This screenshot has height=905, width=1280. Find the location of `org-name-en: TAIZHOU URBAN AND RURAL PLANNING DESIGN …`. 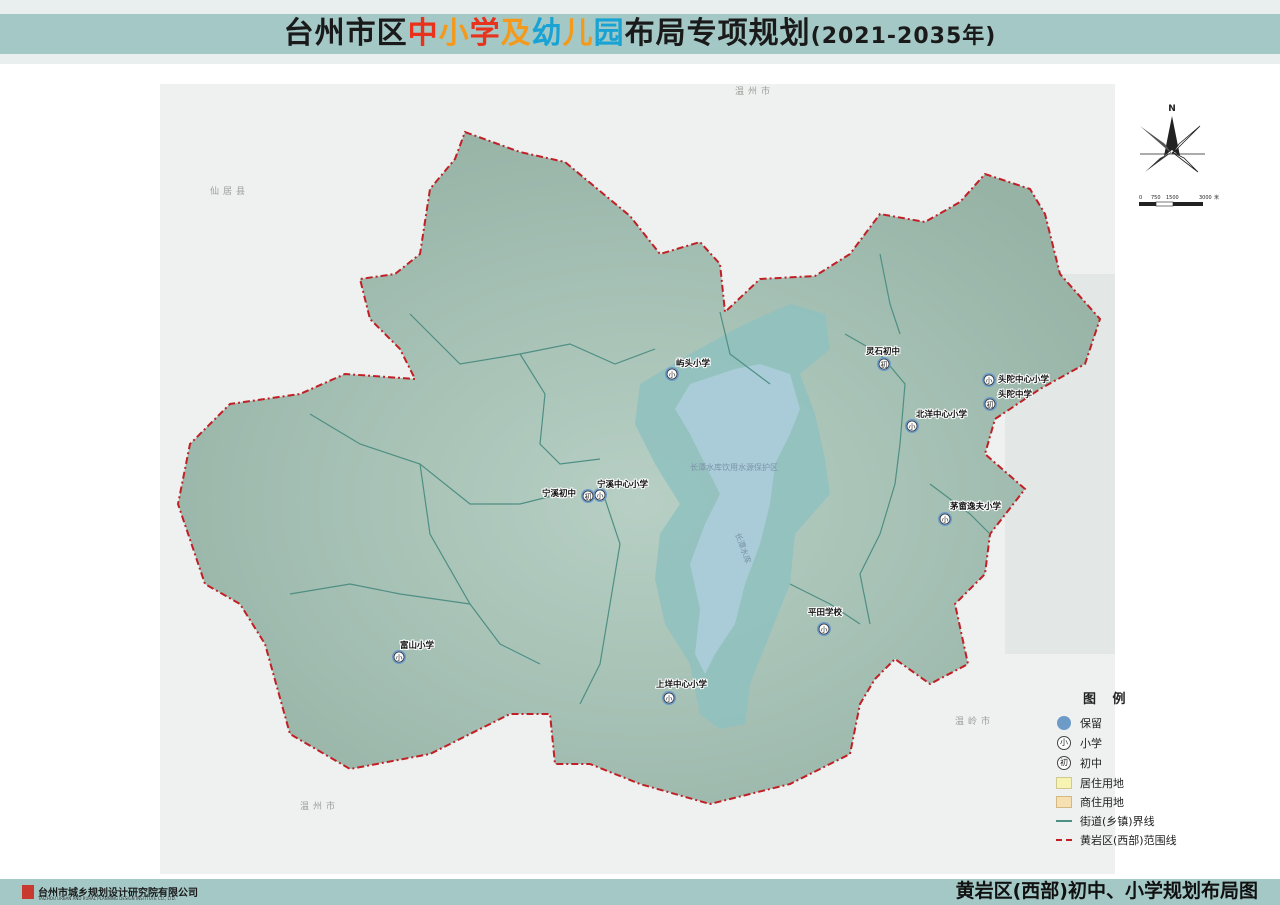

org-name-en: TAIZHOU URBAN AND RURAL PLANNING DESIGN … is located at coordinates (107, 898).